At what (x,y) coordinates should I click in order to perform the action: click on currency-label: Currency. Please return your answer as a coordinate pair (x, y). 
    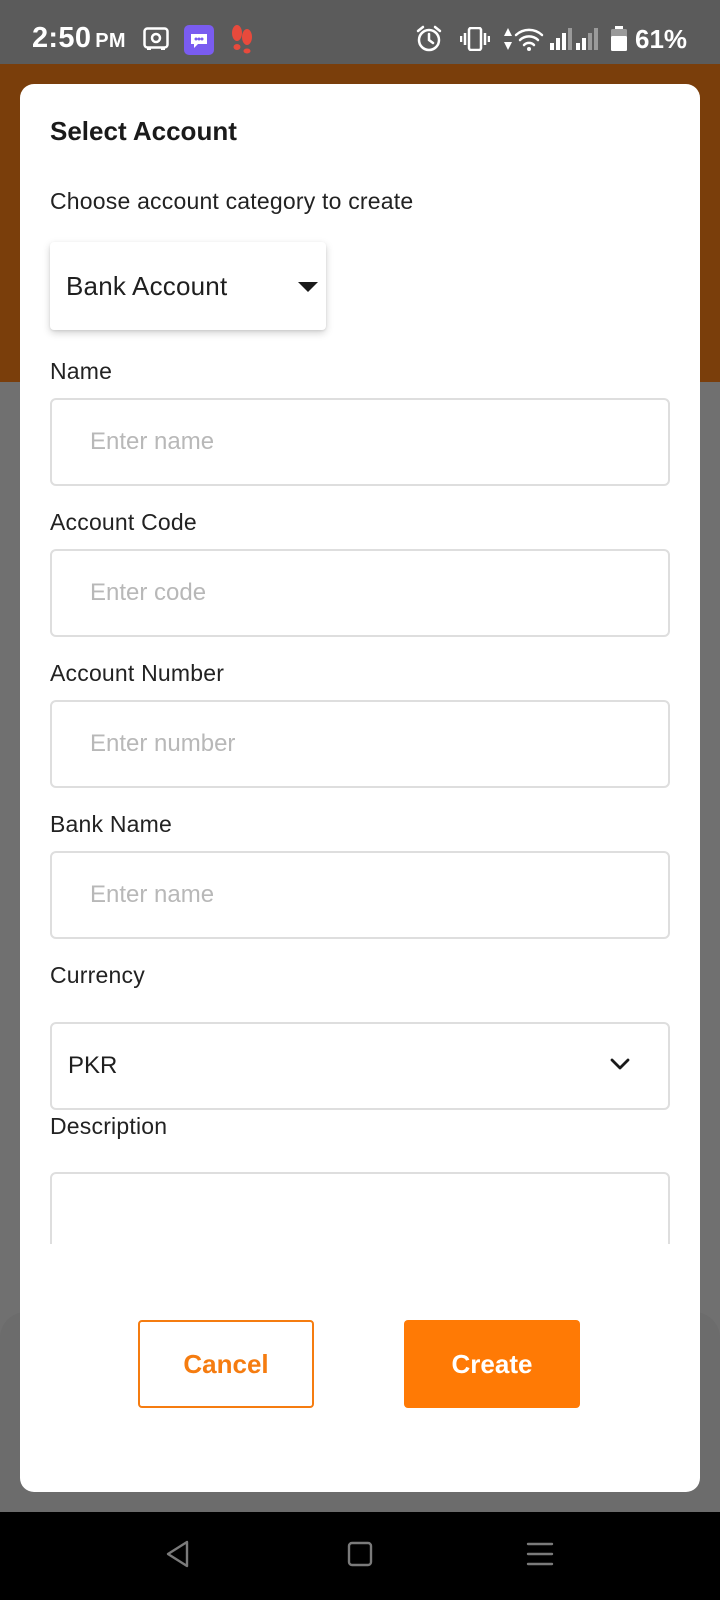
    Looking at the image, I should click on (97, 975).